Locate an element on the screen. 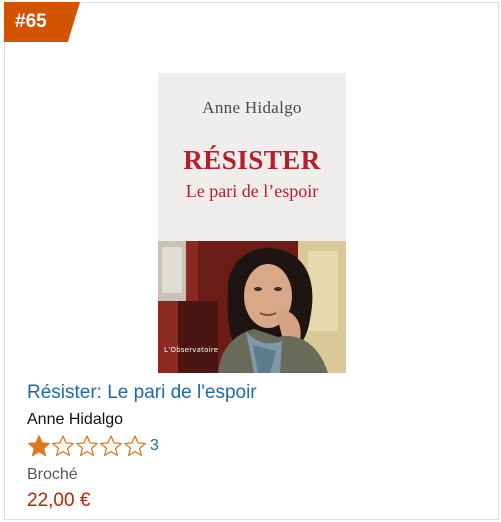 This screenshot has width=501, height=522. book-format: Broché is located at coordinates (52, 474).